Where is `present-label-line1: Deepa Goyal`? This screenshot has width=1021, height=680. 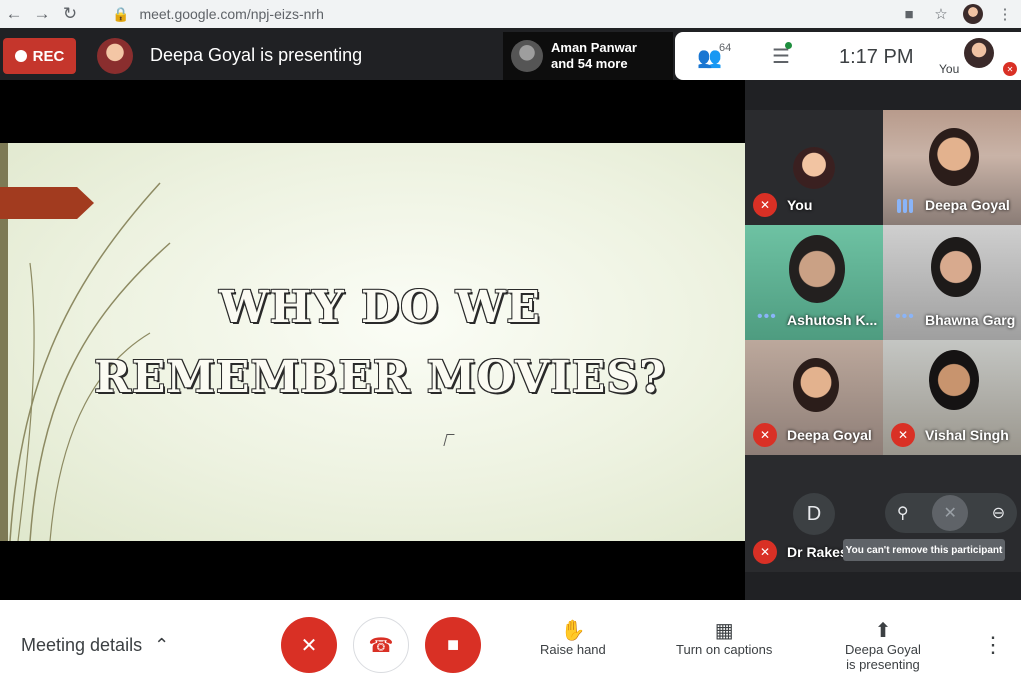
present-label-line1: Deepa Goyal is located at coordinates (883, 649).